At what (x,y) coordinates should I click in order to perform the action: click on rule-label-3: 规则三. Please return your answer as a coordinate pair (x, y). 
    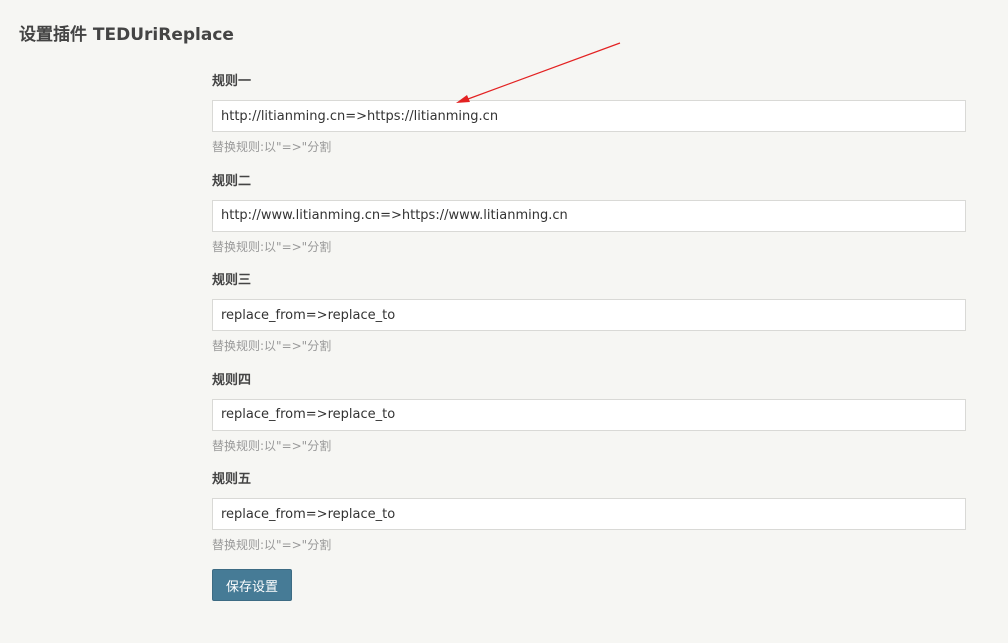
    Looking at the image, I should click on (232, 280).